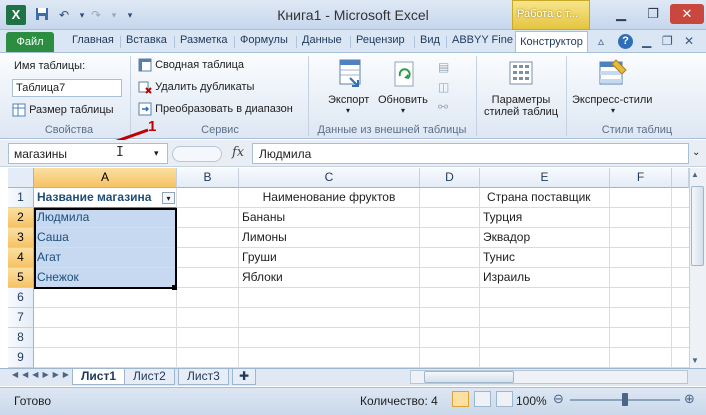  Describe the element at coordinates (443, 107) in the screenshot. I see `unlink-icon: ⚯` at that location.